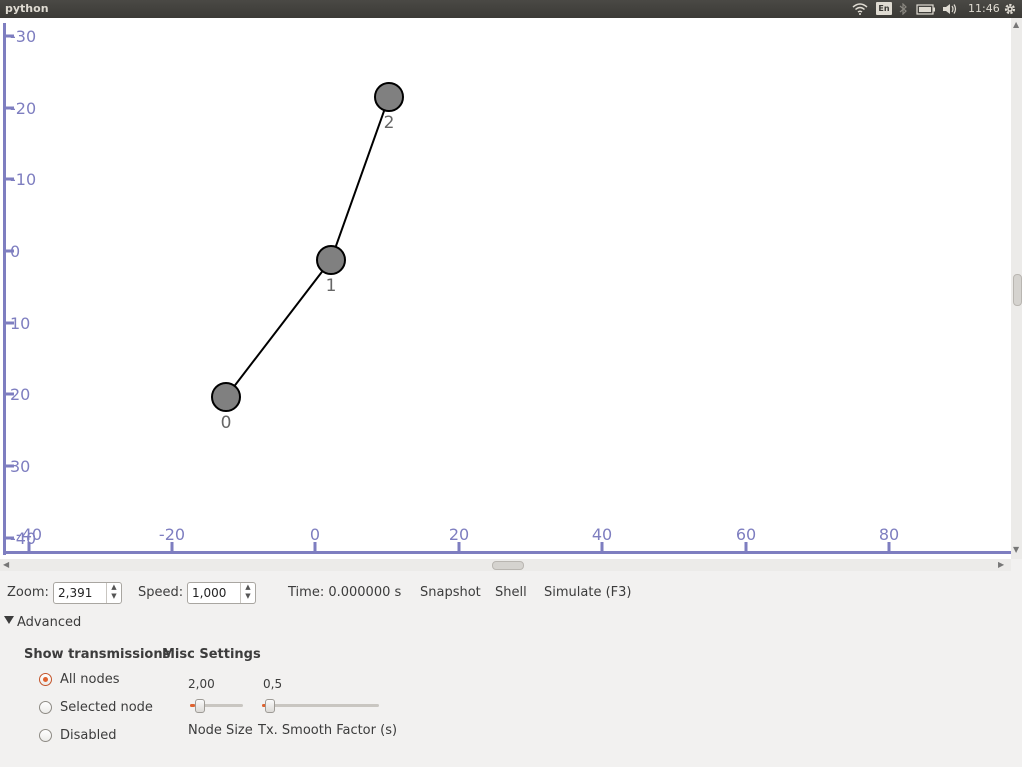 This screenshot has width=1022, height=767. Describe the element at coordinates (209, 593) in the screenshot. I see `speed-input: 1,000` at that location.